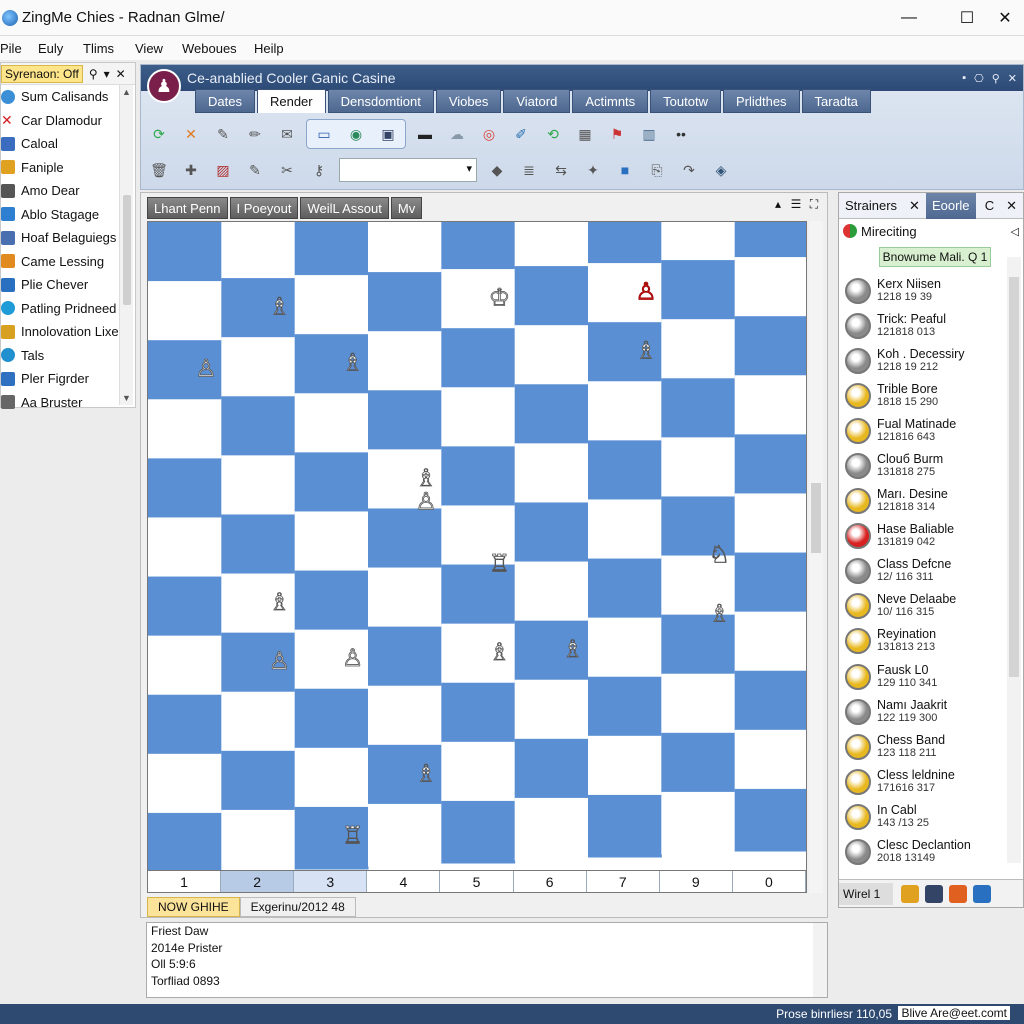 This screenshot has height=1024, width=1024. I want to click on board-scrollbar, so click(816, 557).